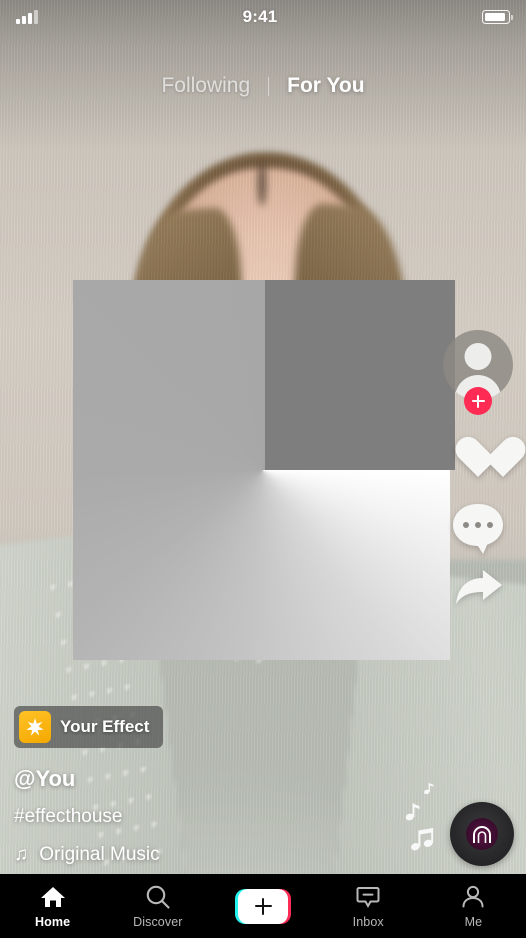 The image size is (526, 938). What do you see at coordinates (262, 184) in the screenshot?
I see `subject-hair-part` at bounding box center [262, 184].